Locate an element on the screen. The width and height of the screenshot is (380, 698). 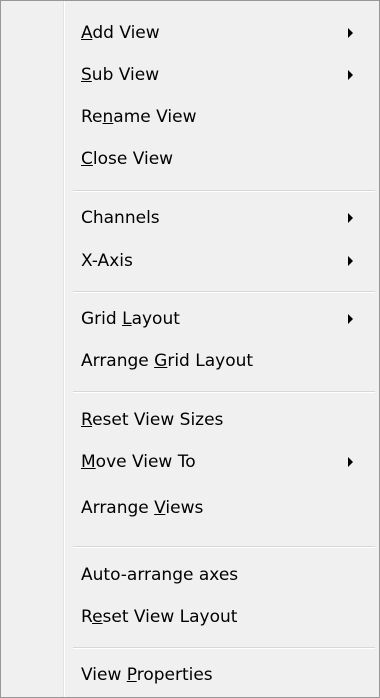
menu-item-view-properties: View Properties is located at coordinates (222, 675).